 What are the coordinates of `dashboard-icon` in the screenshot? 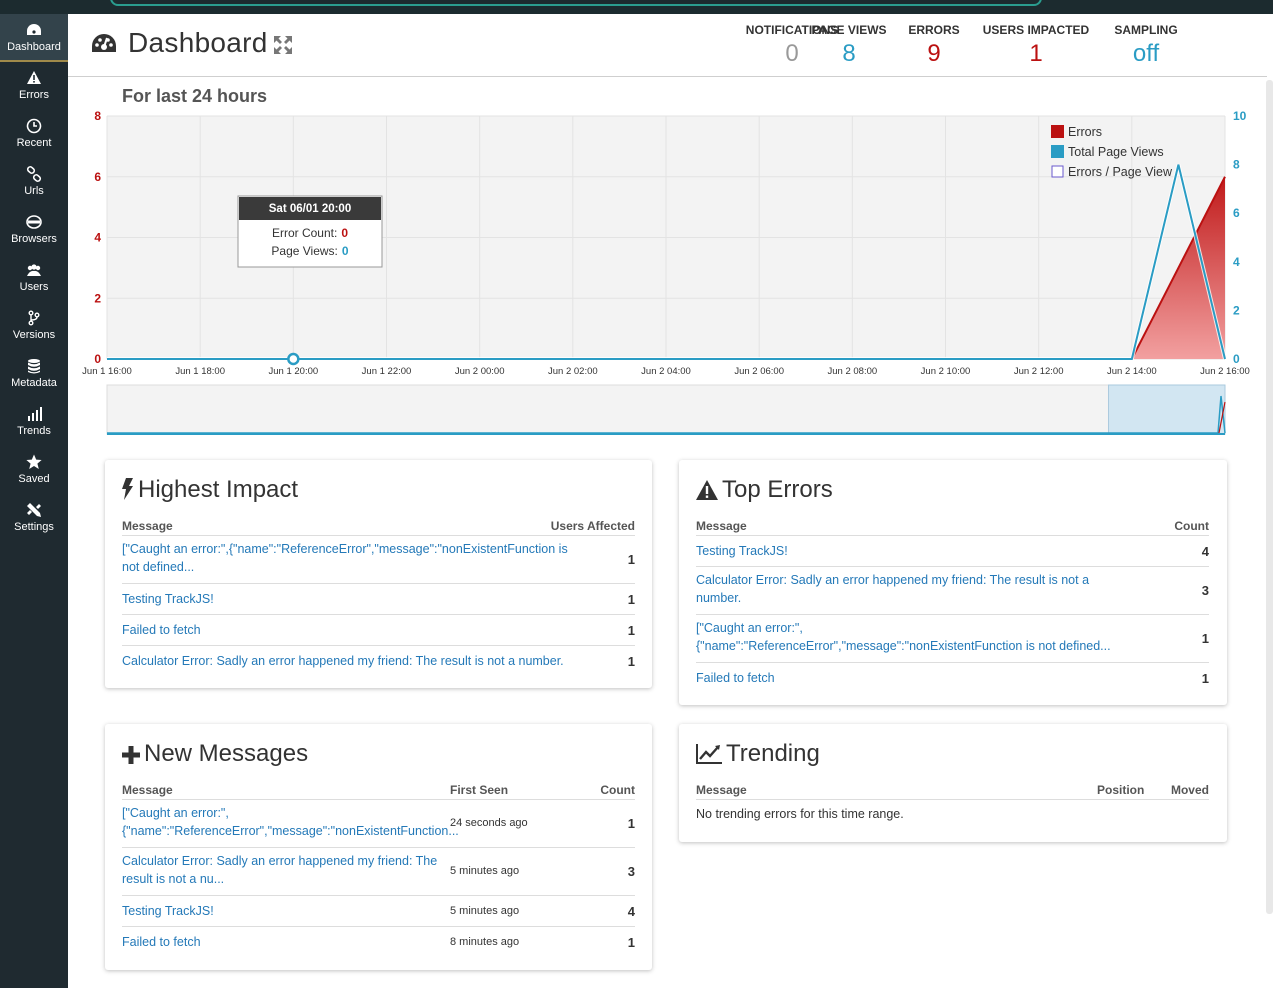 It's located at (34, 29).